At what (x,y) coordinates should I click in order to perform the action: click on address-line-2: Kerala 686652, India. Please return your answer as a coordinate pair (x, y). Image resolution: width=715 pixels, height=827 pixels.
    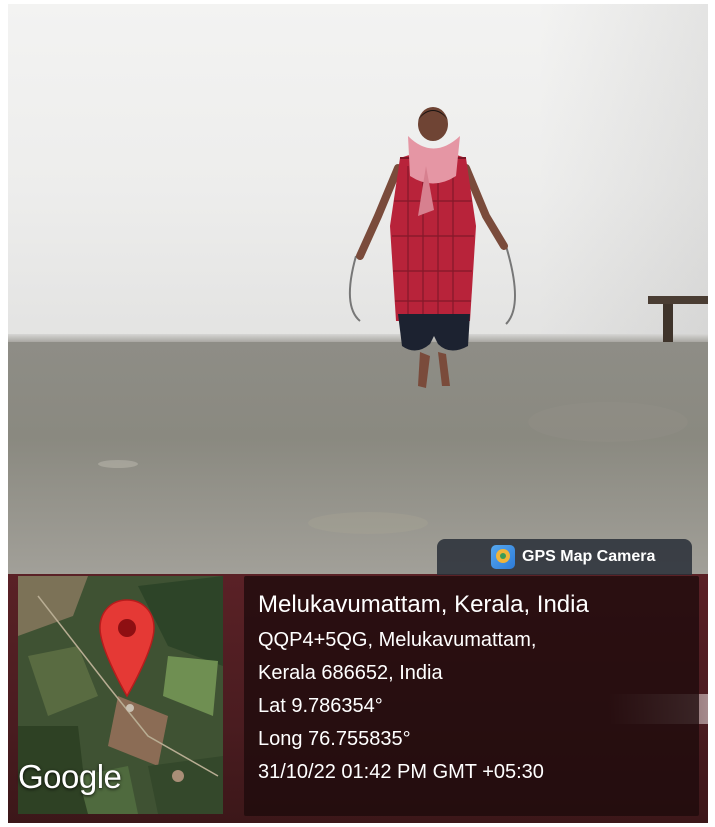
    Looking at the image, I should click on (350, 673).